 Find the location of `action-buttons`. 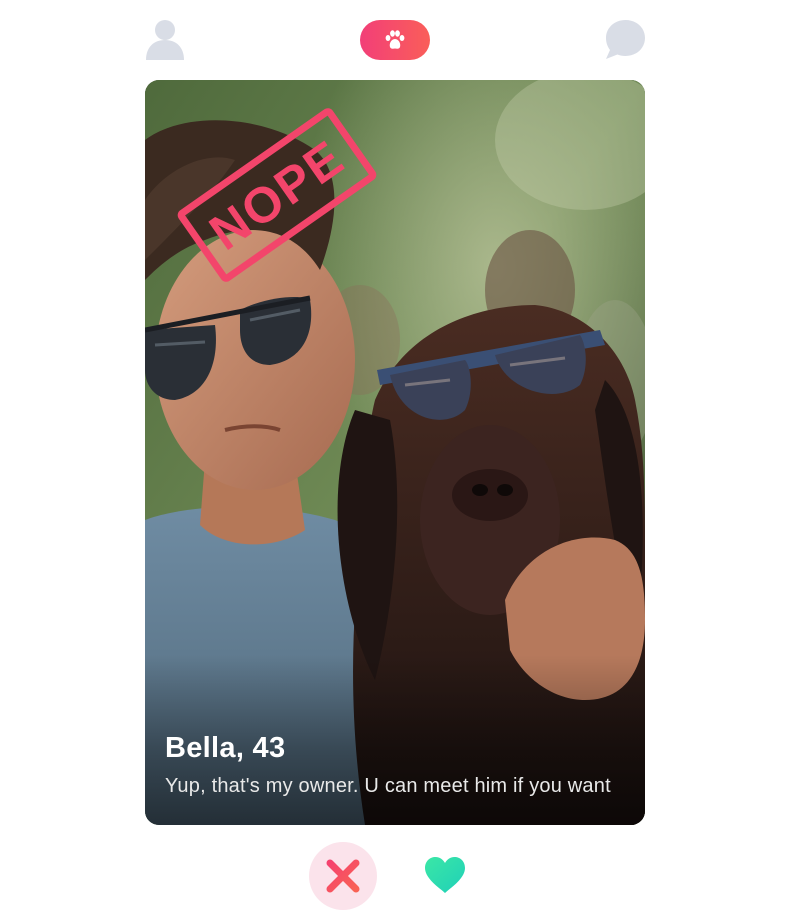

action-buttons is located at coordinates (400, 876).